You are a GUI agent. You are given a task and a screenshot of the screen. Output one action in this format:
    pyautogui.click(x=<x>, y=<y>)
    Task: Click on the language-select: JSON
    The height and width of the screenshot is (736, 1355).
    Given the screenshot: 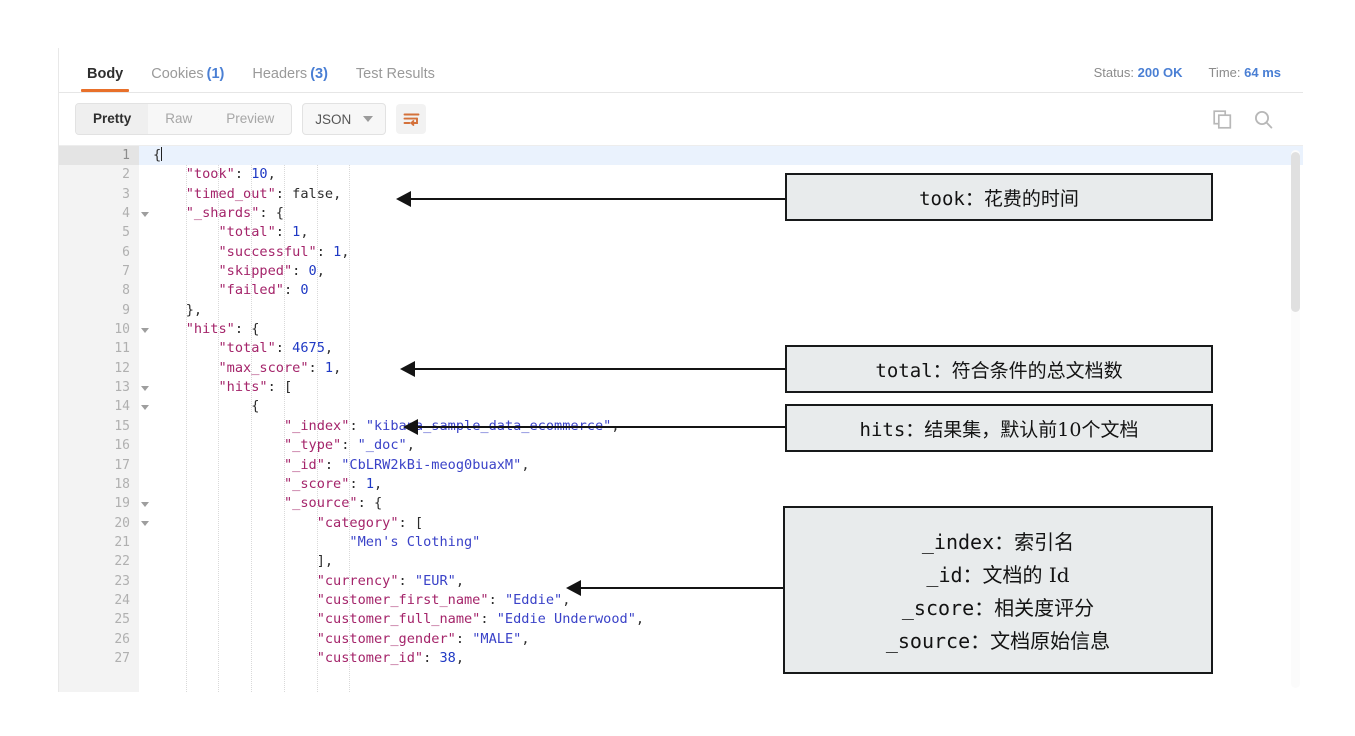 What is the action you would take?
    pyautogui.click(x=344, y=119)
    